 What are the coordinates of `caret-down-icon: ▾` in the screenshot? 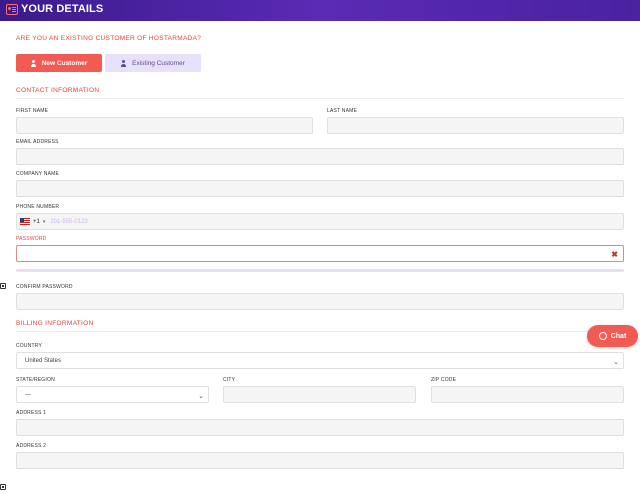 It's located at (44, 222).